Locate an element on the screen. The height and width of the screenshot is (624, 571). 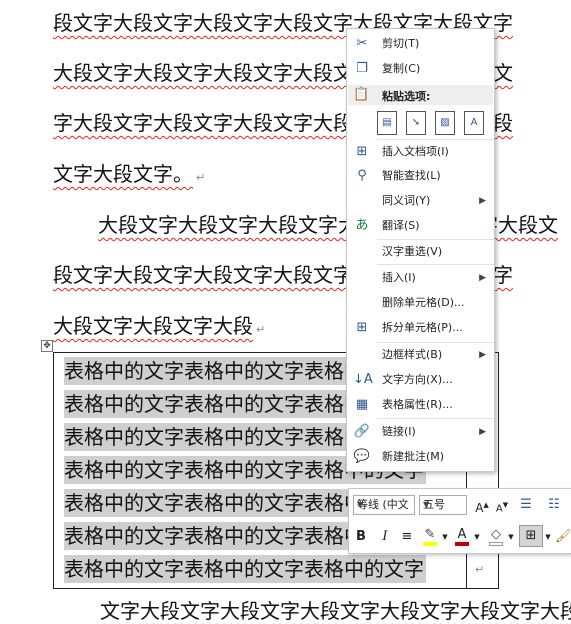
table-properties-icon: ▦ is located at coordinates (362, 404).